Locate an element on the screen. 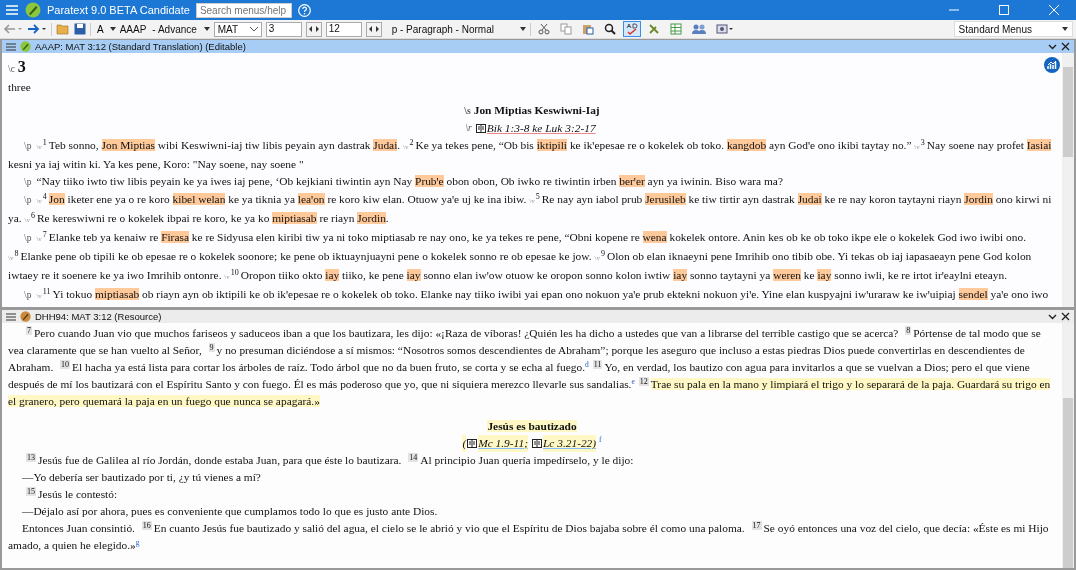 The image size is (1076, 570). chapter-spin-buttons is located at coordinates (313, 29).